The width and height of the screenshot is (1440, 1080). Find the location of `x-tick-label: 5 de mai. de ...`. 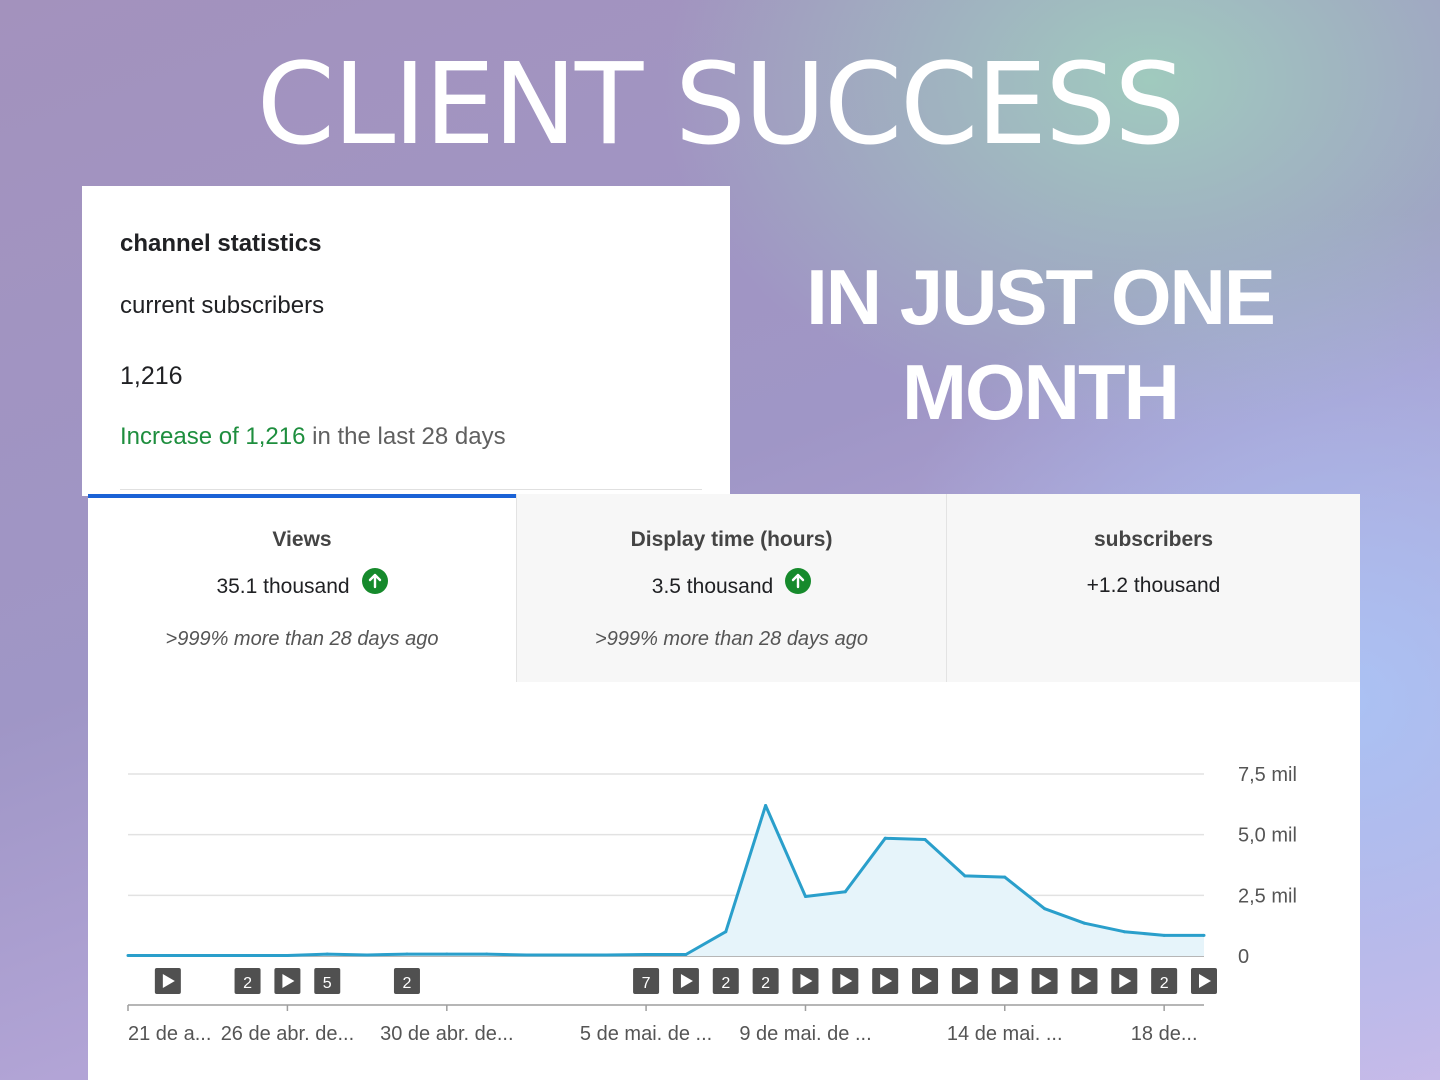

x-tick-label: 5 de mai. de ... is located at coordinates (646, 1034).